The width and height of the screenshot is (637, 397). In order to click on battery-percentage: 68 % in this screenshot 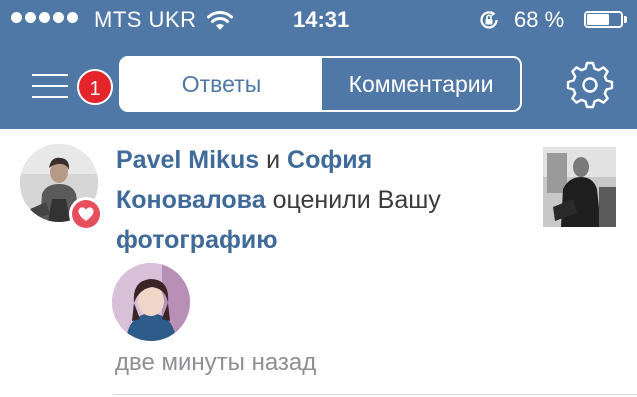, I will do `click(539, 19)`.